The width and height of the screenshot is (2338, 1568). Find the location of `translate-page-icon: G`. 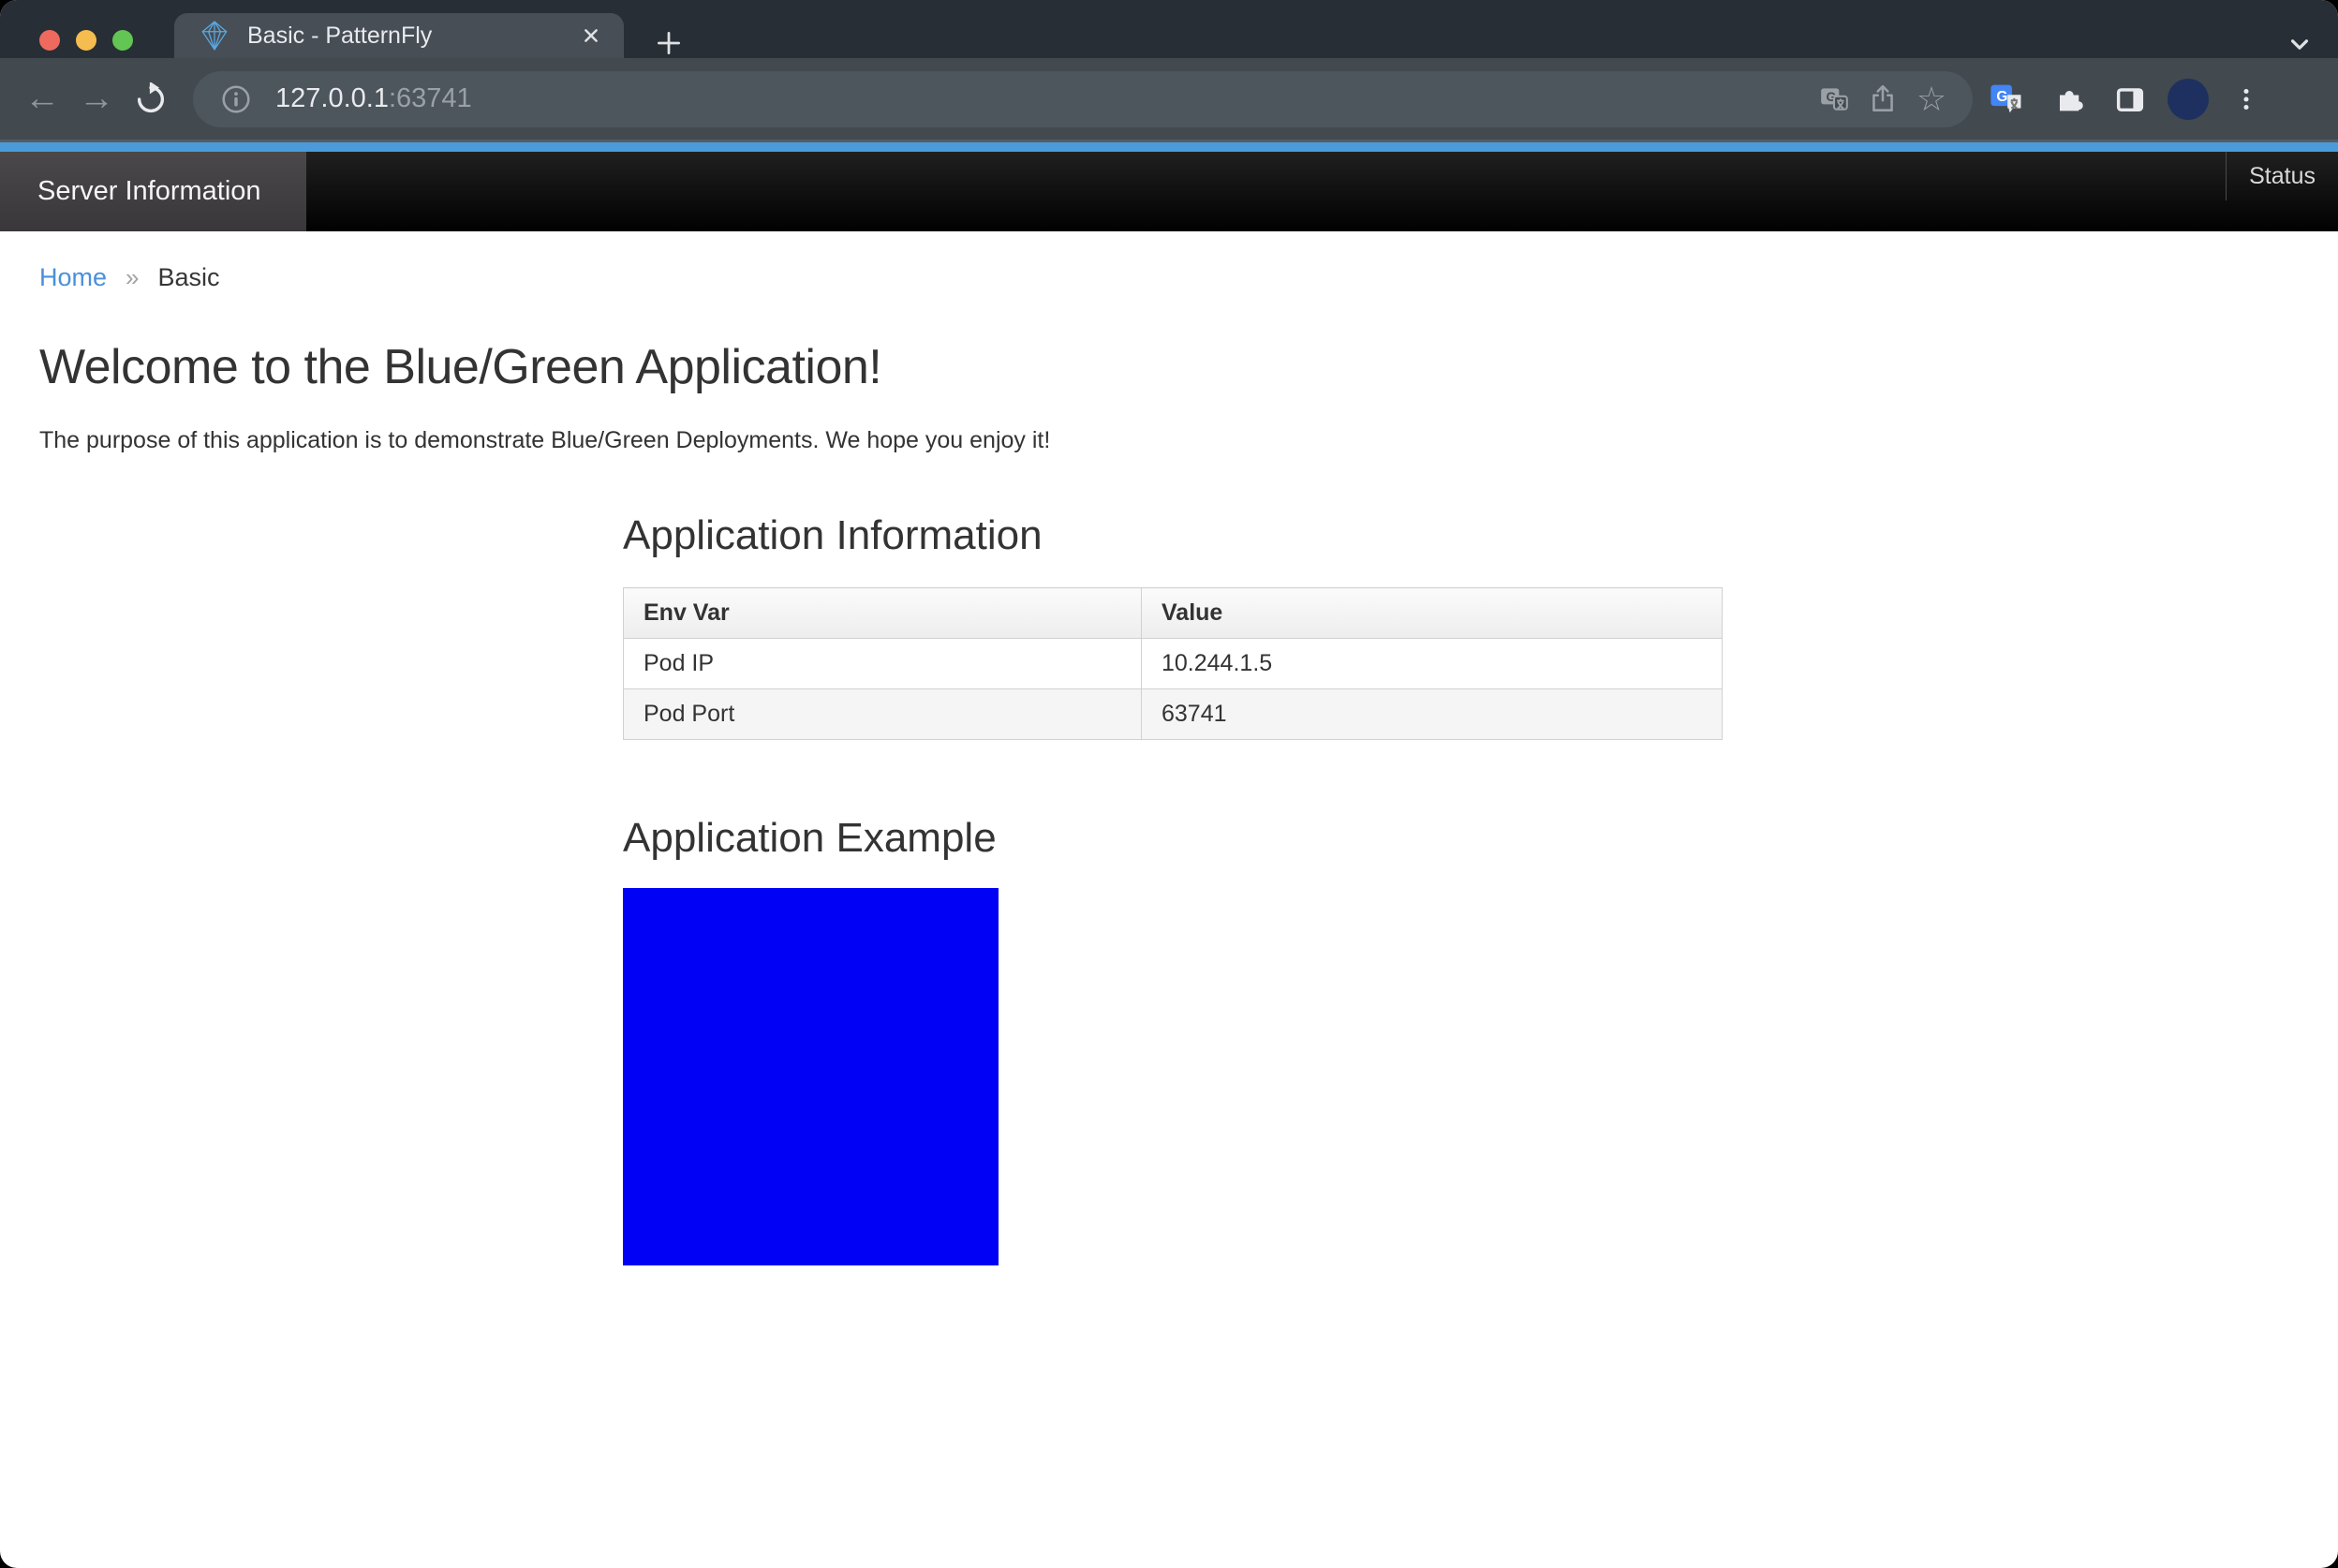

translate-page-icon: G is located at coordinates (1834, 99).